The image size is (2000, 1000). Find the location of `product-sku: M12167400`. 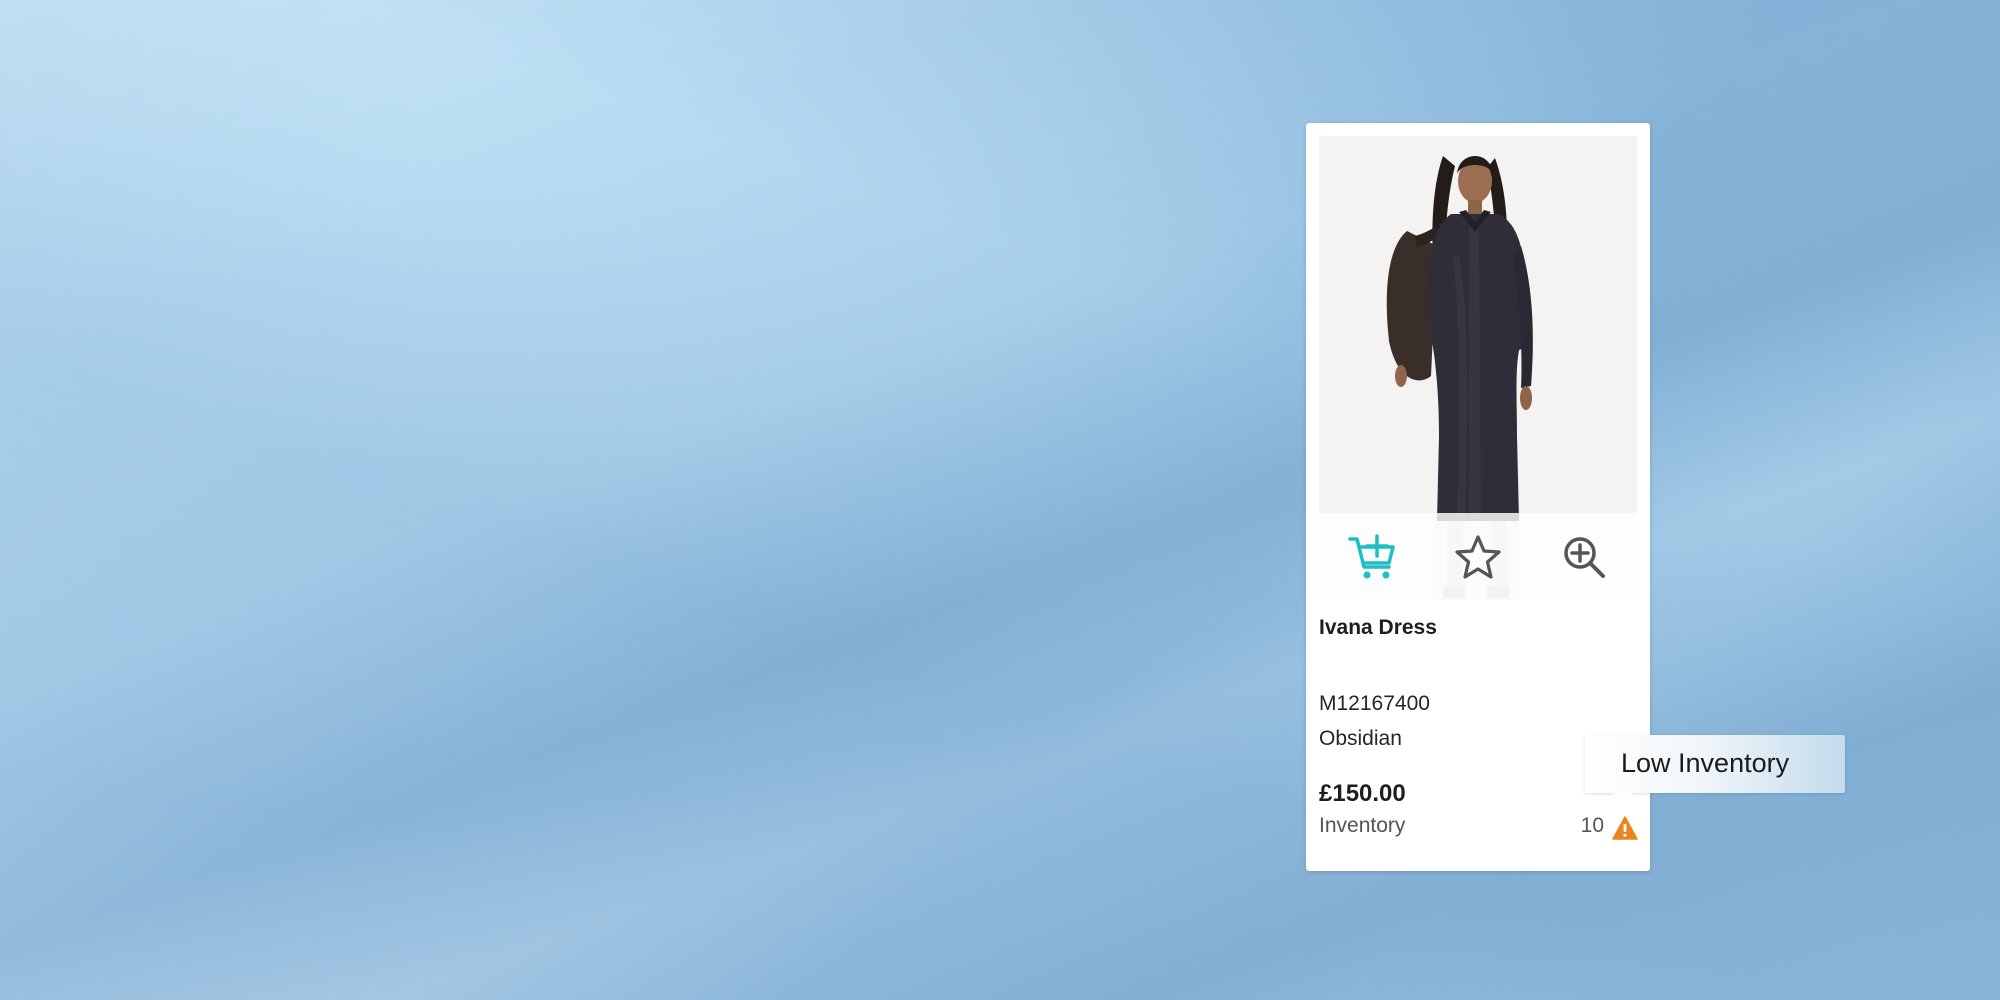

product-sku: M12167400 is located at coordinates (1374, 703).